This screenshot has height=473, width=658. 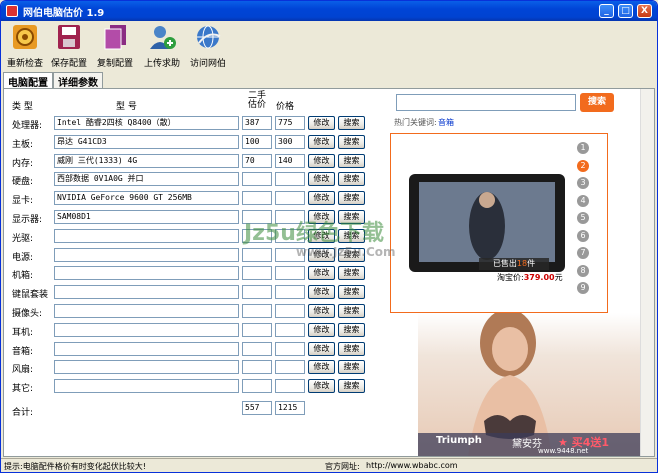 What do you see at coordinates (30, 295) in the screenshot?
I see `row-label: 键鼠套装` at bounding box center [30, 295].